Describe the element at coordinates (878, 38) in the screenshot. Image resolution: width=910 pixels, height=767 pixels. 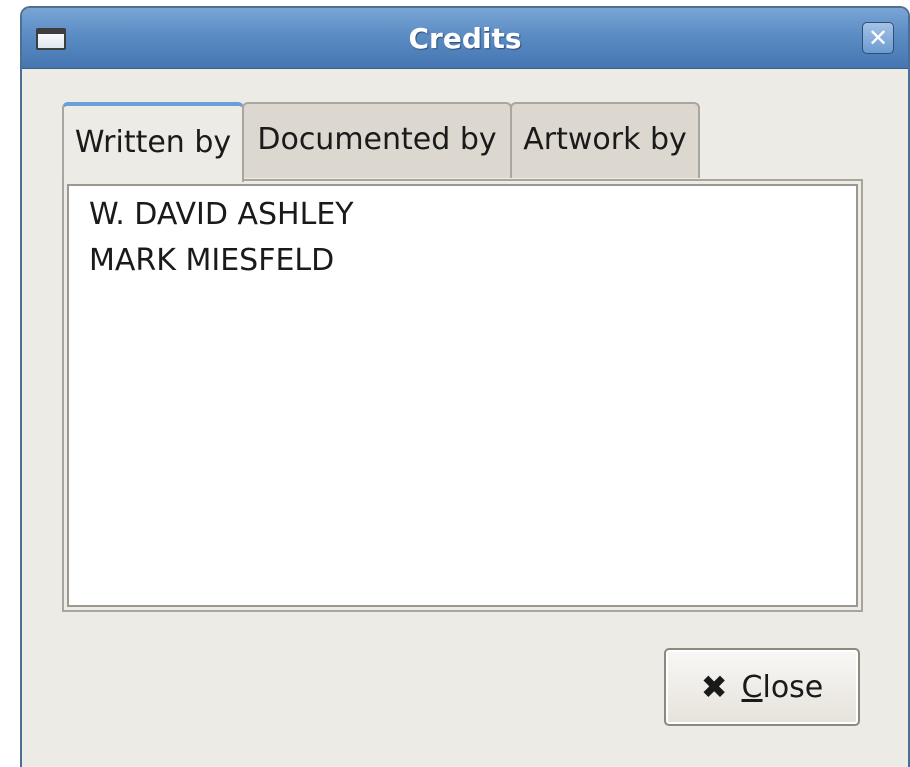
I see `window-close-icon: ✕` at that location.